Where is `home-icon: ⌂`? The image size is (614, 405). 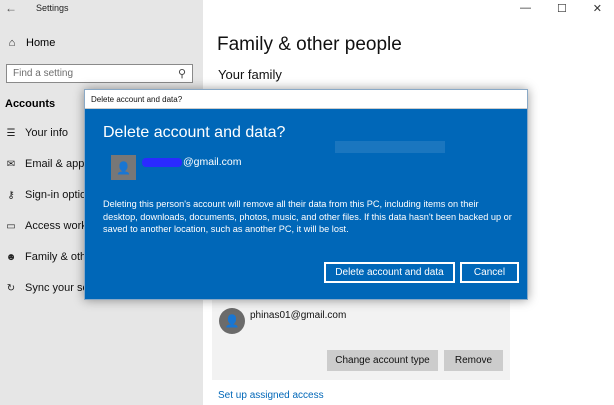
home-icon: ⌂ is located at coordinates (12, 43).